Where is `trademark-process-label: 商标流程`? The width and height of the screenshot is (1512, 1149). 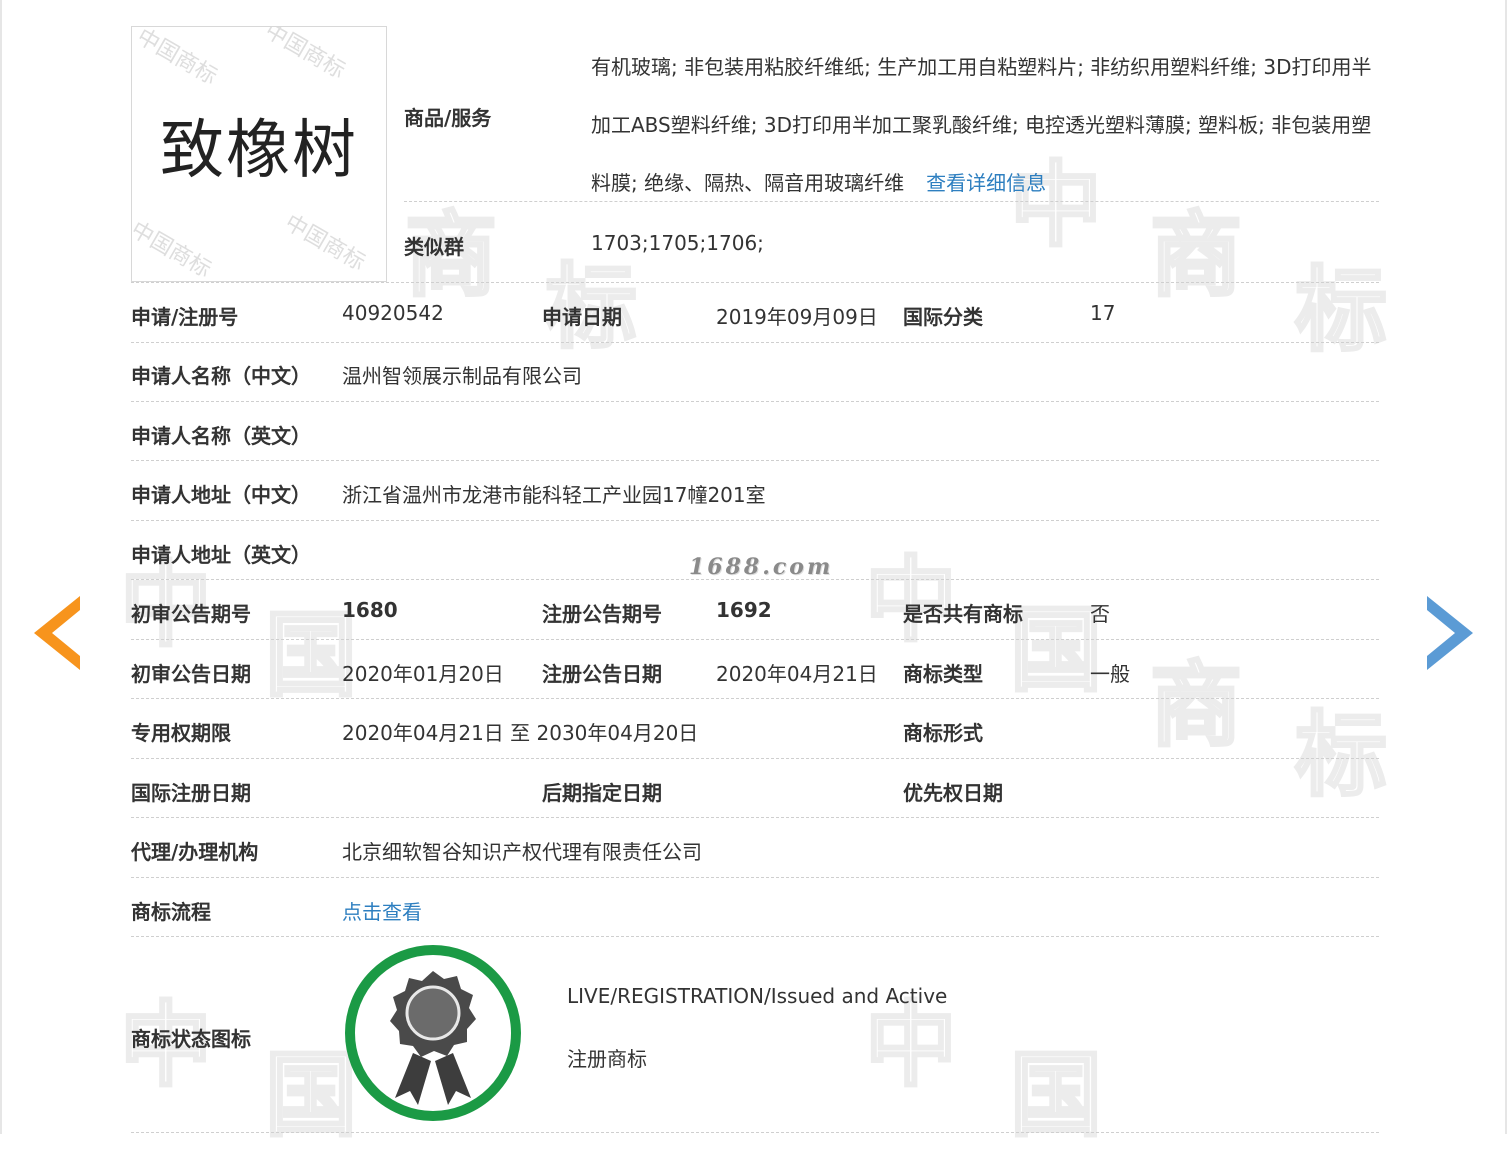
trademark-process-label: 商标流程 is located at coordinates (171, 912).